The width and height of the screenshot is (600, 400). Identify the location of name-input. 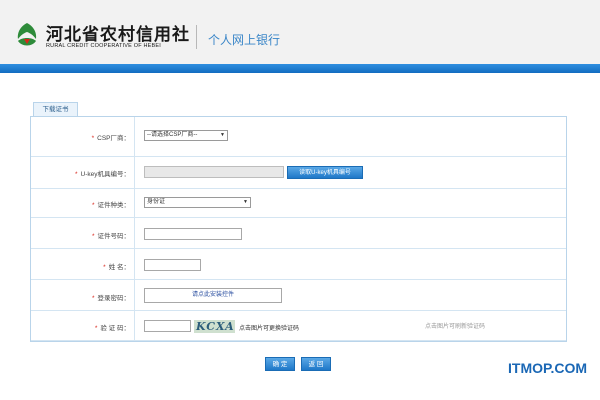
(172, 265).